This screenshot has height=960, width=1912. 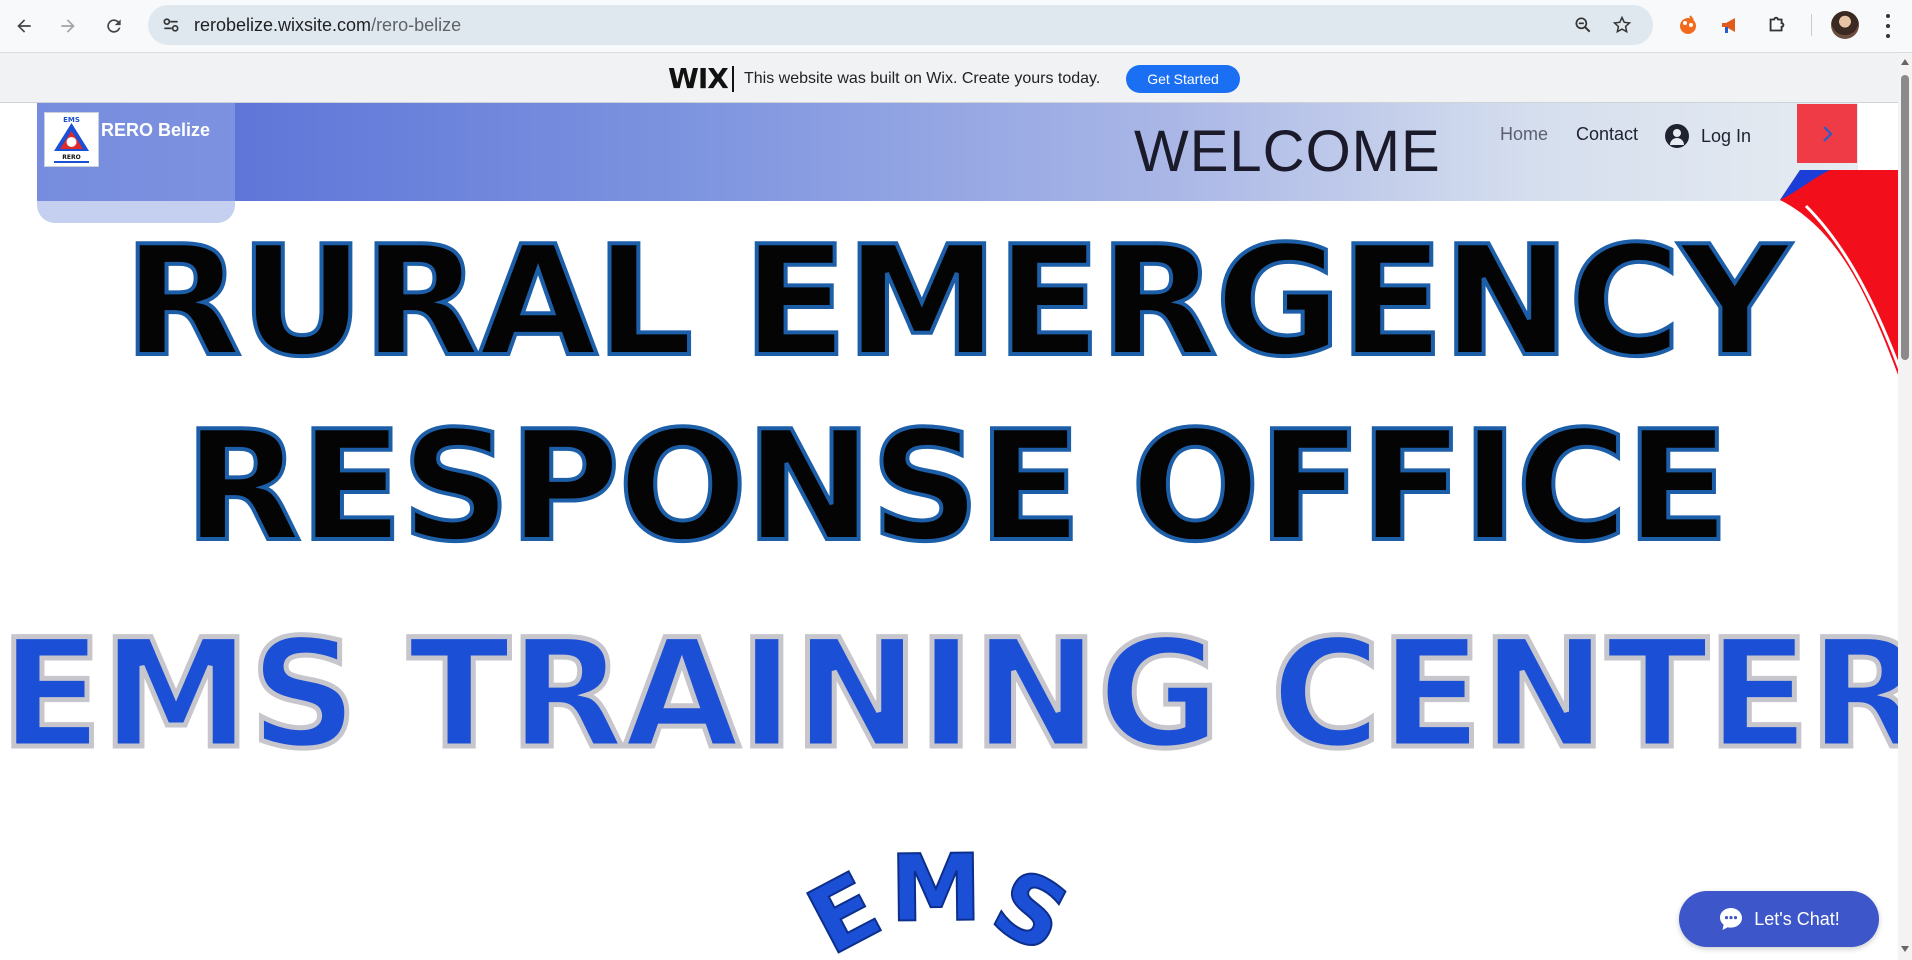 I want to click on next-arrow-button, so click(x=1827, y=133).